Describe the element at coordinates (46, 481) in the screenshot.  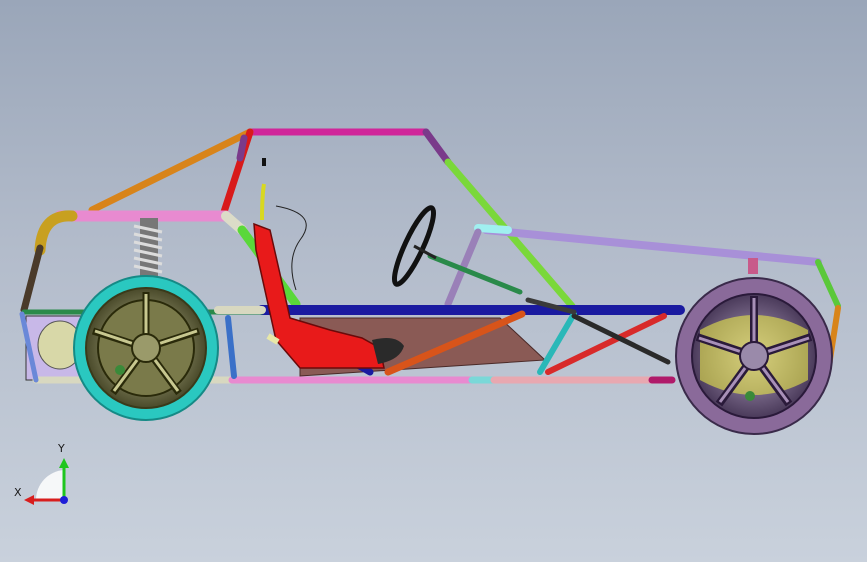
I see `coordinate-triad-icon` at that location.